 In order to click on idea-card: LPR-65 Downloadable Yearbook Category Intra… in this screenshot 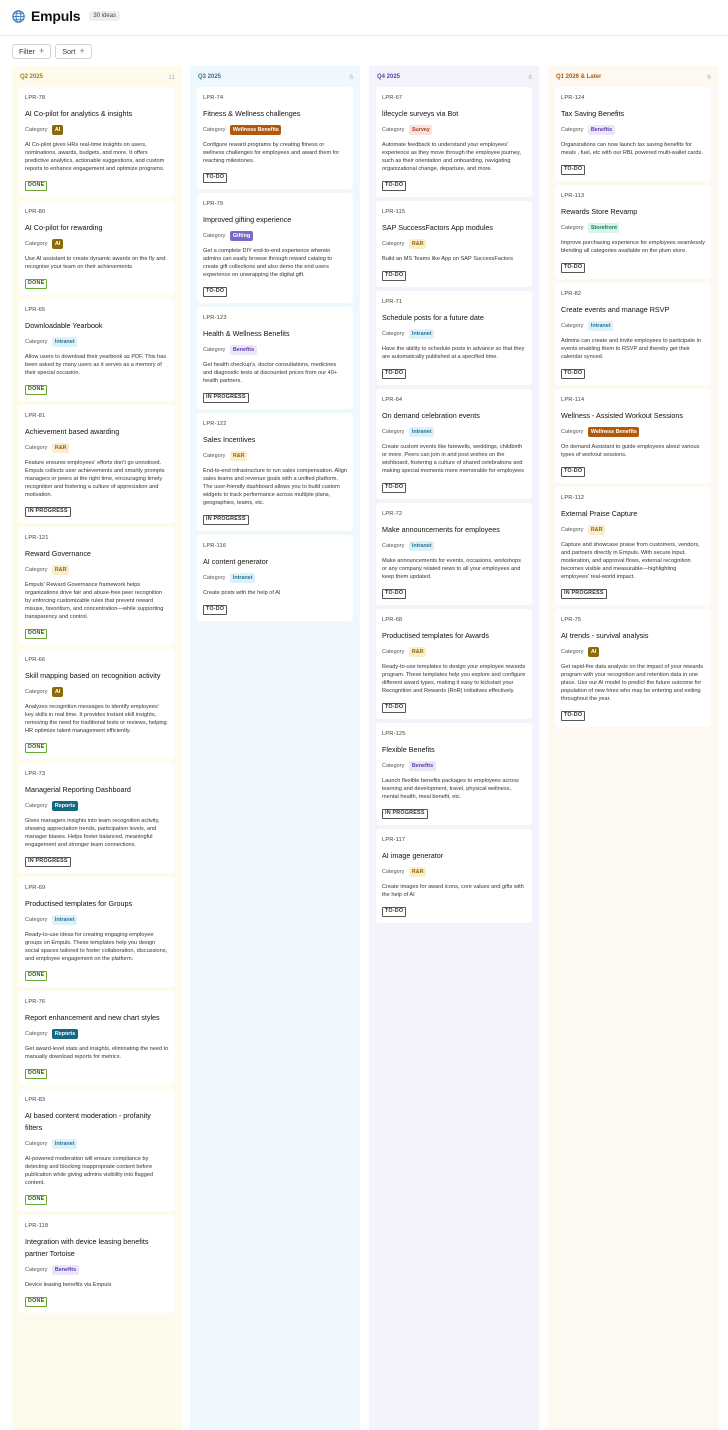, I will do `click(97, 350)`.